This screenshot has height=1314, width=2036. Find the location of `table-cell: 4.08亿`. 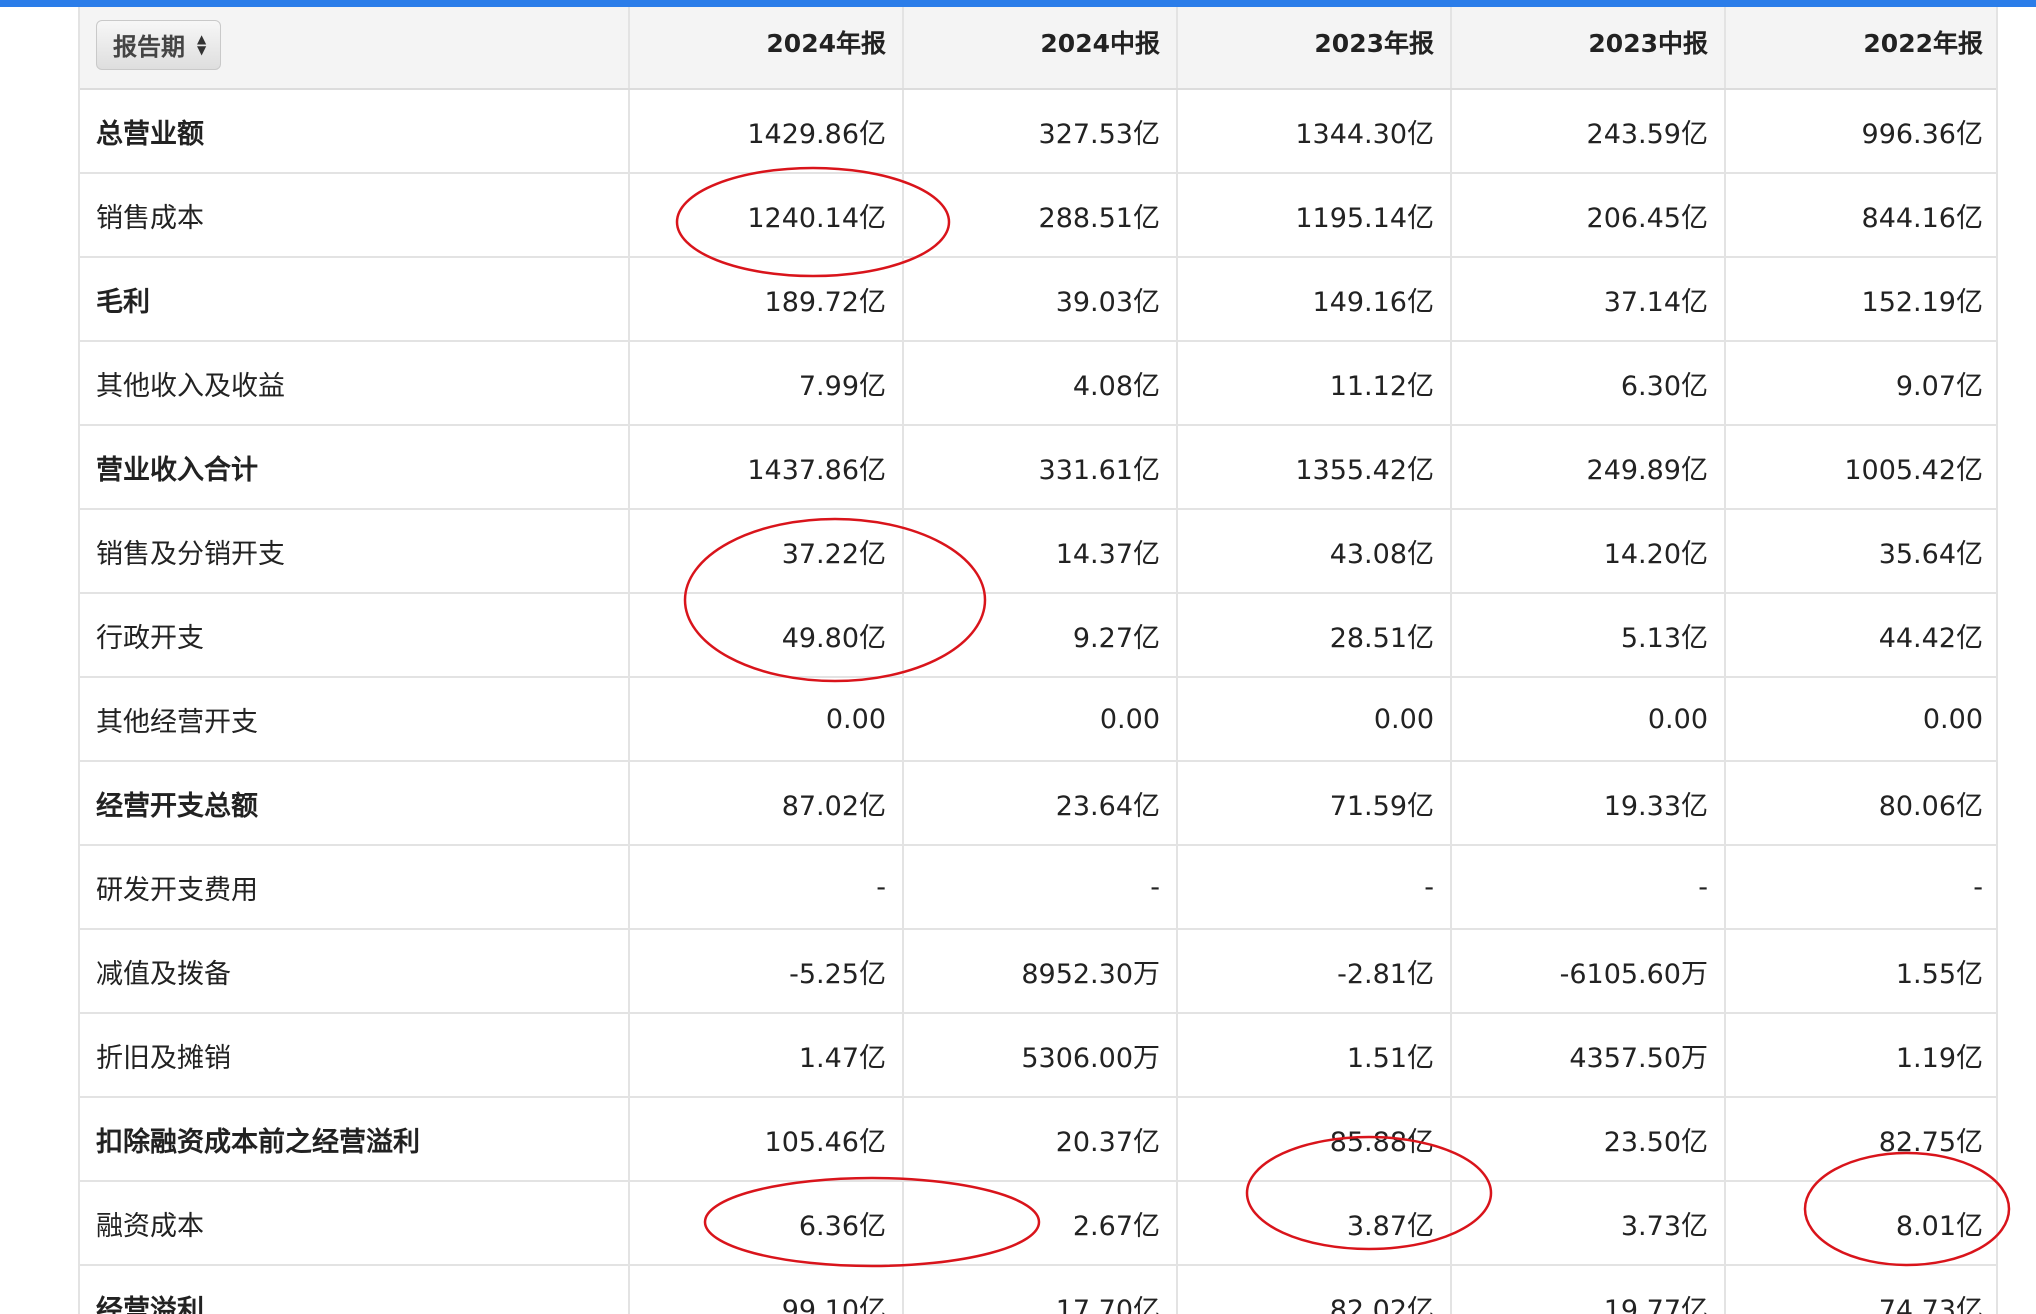

table-cell: 4.08亿 is located at coordinates (1040, 383).